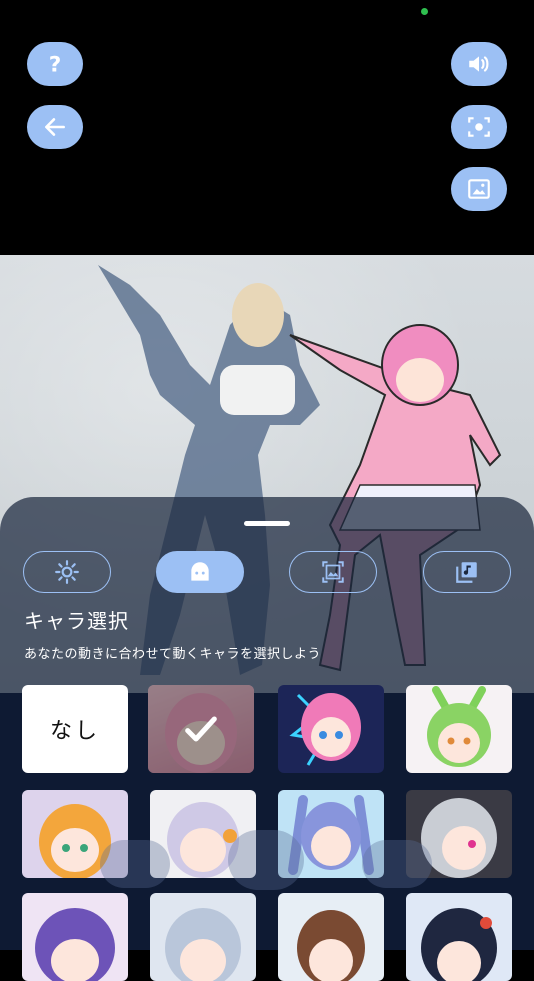 This screenshot has width=534, height=981. I want to click on image-frame-icon, so click(333, 572).